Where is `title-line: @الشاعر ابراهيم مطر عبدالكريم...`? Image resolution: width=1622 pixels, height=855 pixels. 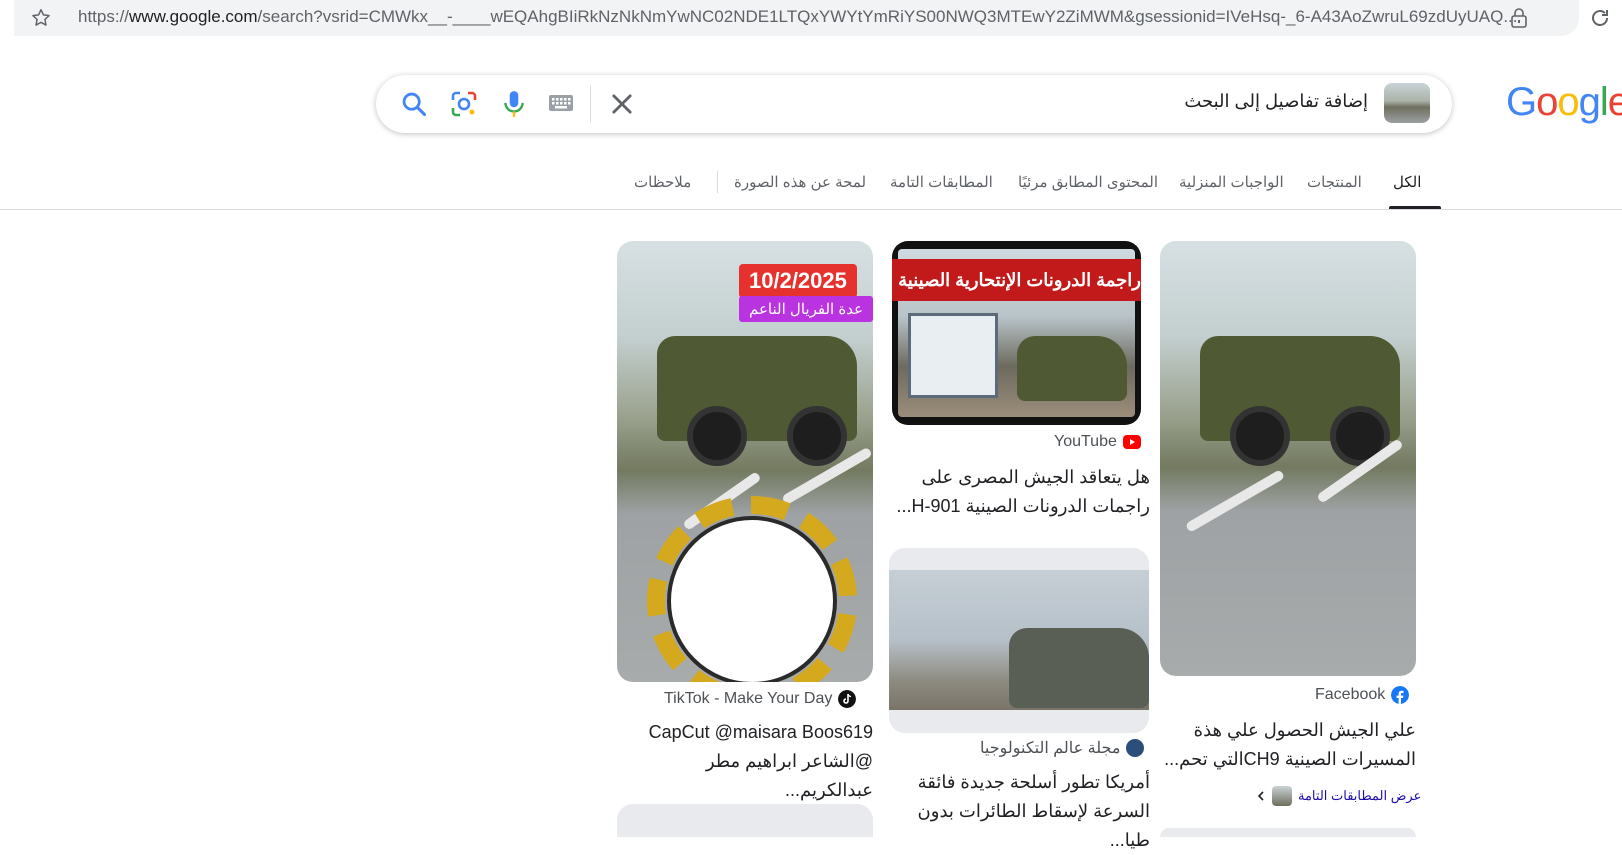 title-line: @الشاعر ابراهيم مطر عبدالكريم... is located at coordinates (789, 775).